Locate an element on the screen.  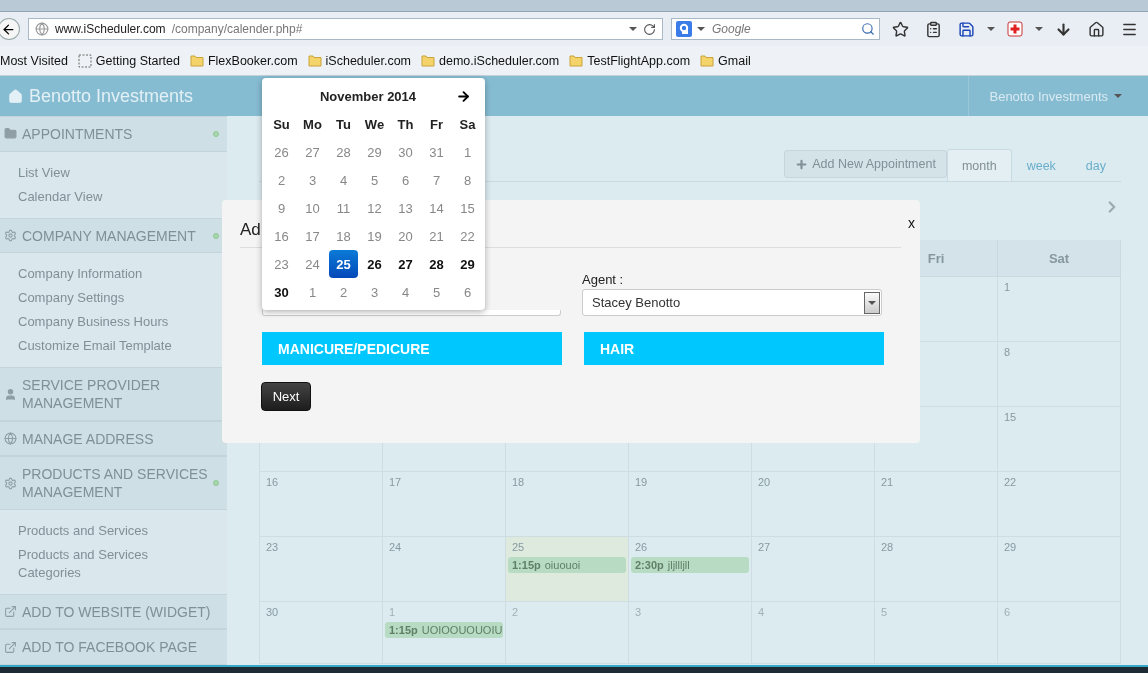
day-cell: 23 is located at coordinates (321, 569).